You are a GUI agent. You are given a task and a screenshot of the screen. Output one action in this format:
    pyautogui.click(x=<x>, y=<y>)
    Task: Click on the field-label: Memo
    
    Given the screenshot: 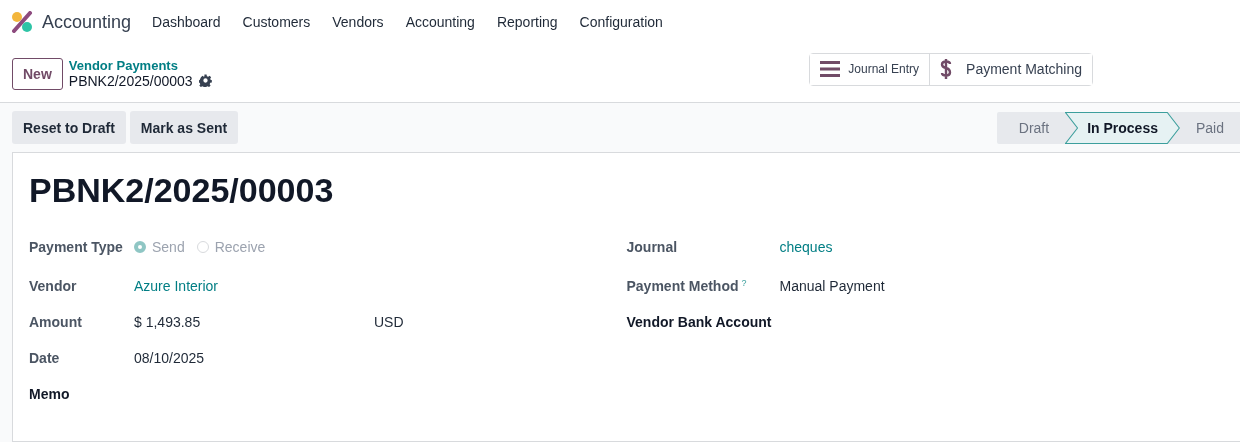 What is the action you would take?
    pyautogui.click(x=49, y=394)
    